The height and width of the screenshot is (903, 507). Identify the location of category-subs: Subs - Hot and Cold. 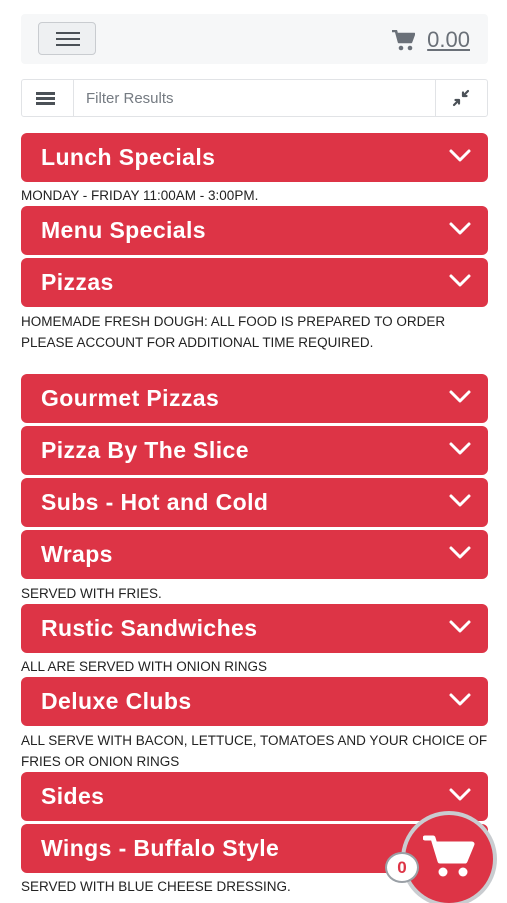
(254, 502).